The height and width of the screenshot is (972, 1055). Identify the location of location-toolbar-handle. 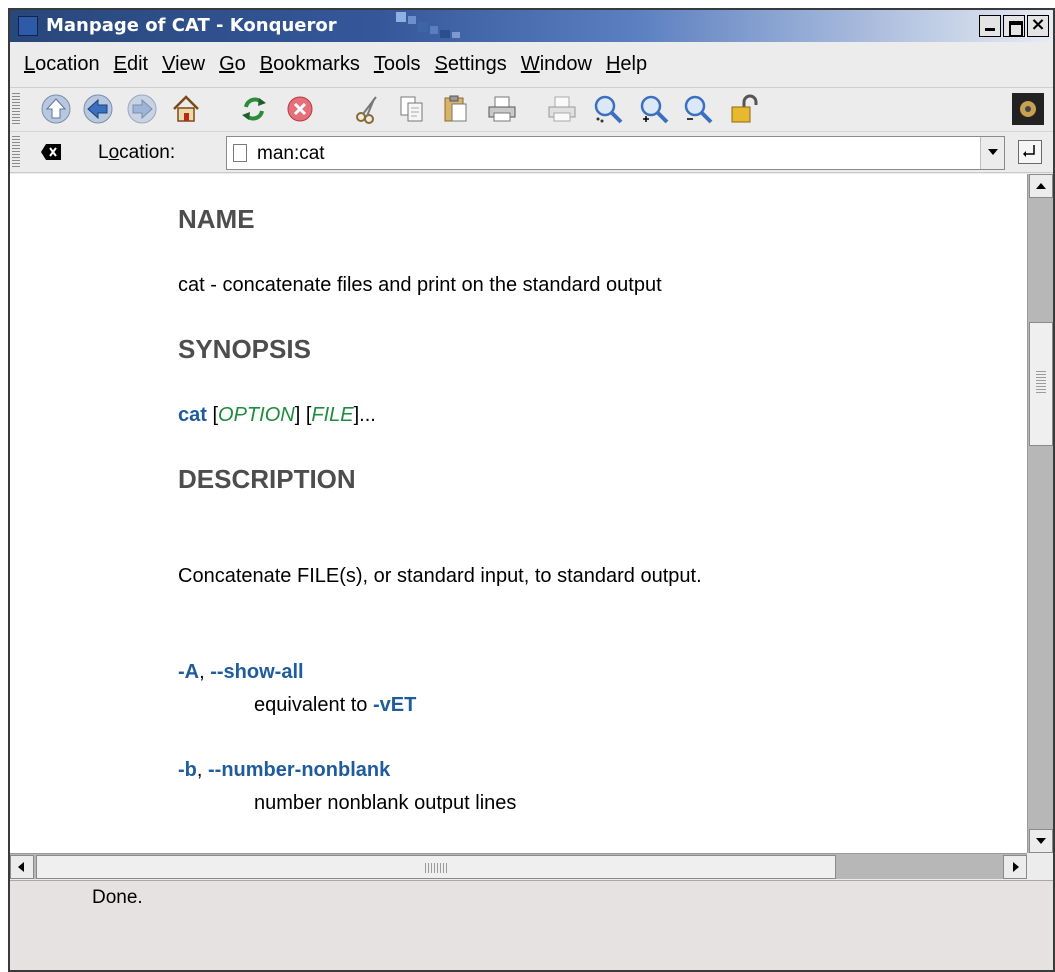
(16, 152).